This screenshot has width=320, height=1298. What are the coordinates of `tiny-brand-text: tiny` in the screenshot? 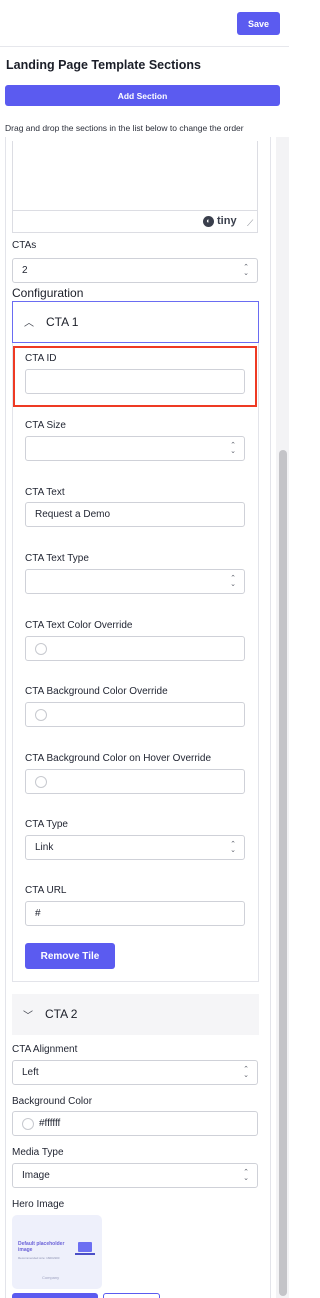 It's located at (227, 221).